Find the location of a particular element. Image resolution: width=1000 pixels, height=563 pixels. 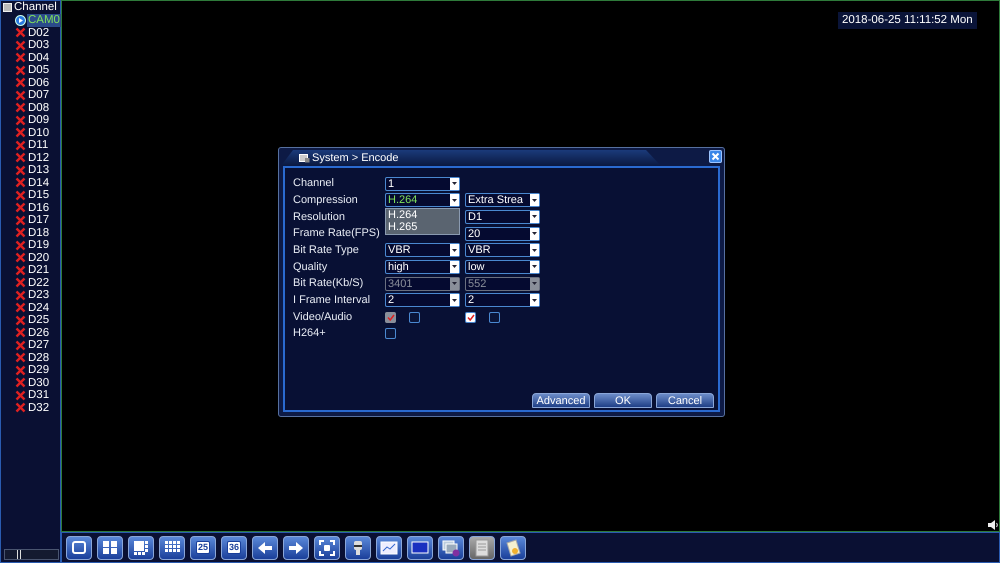

channel-item: D15 is located at coordinates (38, 195).